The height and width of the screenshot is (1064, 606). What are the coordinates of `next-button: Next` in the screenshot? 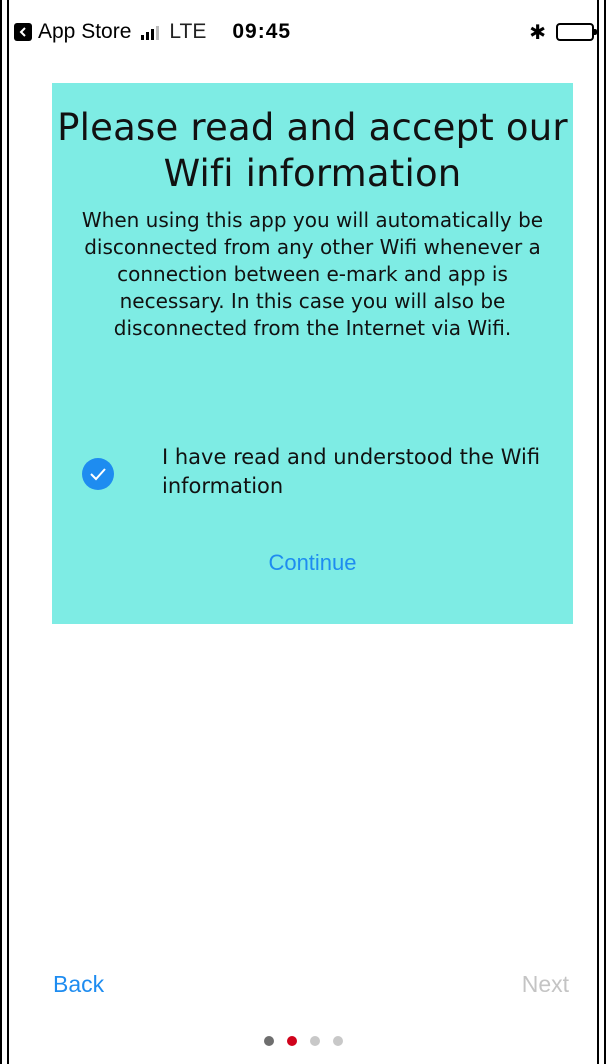 It's located at (545, 984).